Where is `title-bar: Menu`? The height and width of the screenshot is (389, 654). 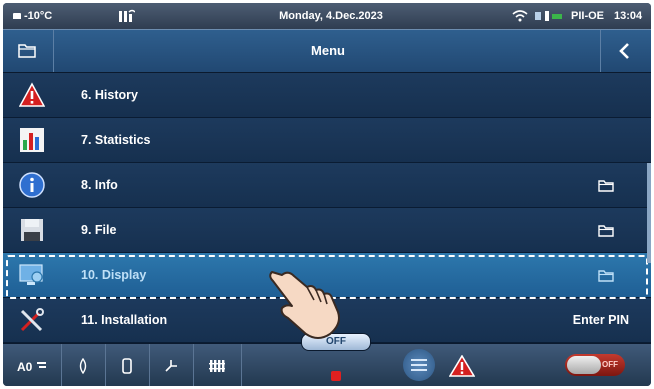 title-bar: Menu is located at coordinates (327, 51).